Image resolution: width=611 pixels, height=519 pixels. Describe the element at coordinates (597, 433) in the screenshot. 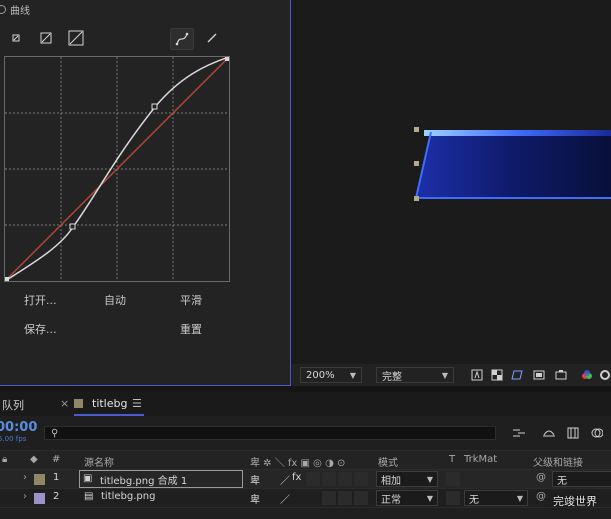

I see `motion-blur-icon` at that location.